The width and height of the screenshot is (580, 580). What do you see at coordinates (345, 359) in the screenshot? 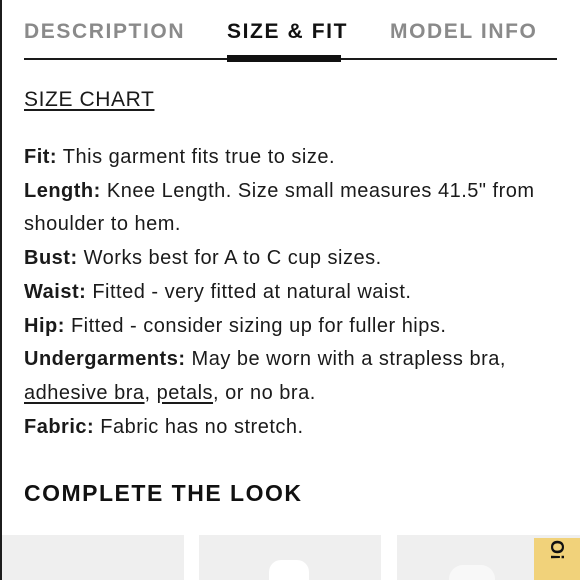
I see `undergarments-text: May be worn with a strapless bra,` at bounding box center [345, 359].